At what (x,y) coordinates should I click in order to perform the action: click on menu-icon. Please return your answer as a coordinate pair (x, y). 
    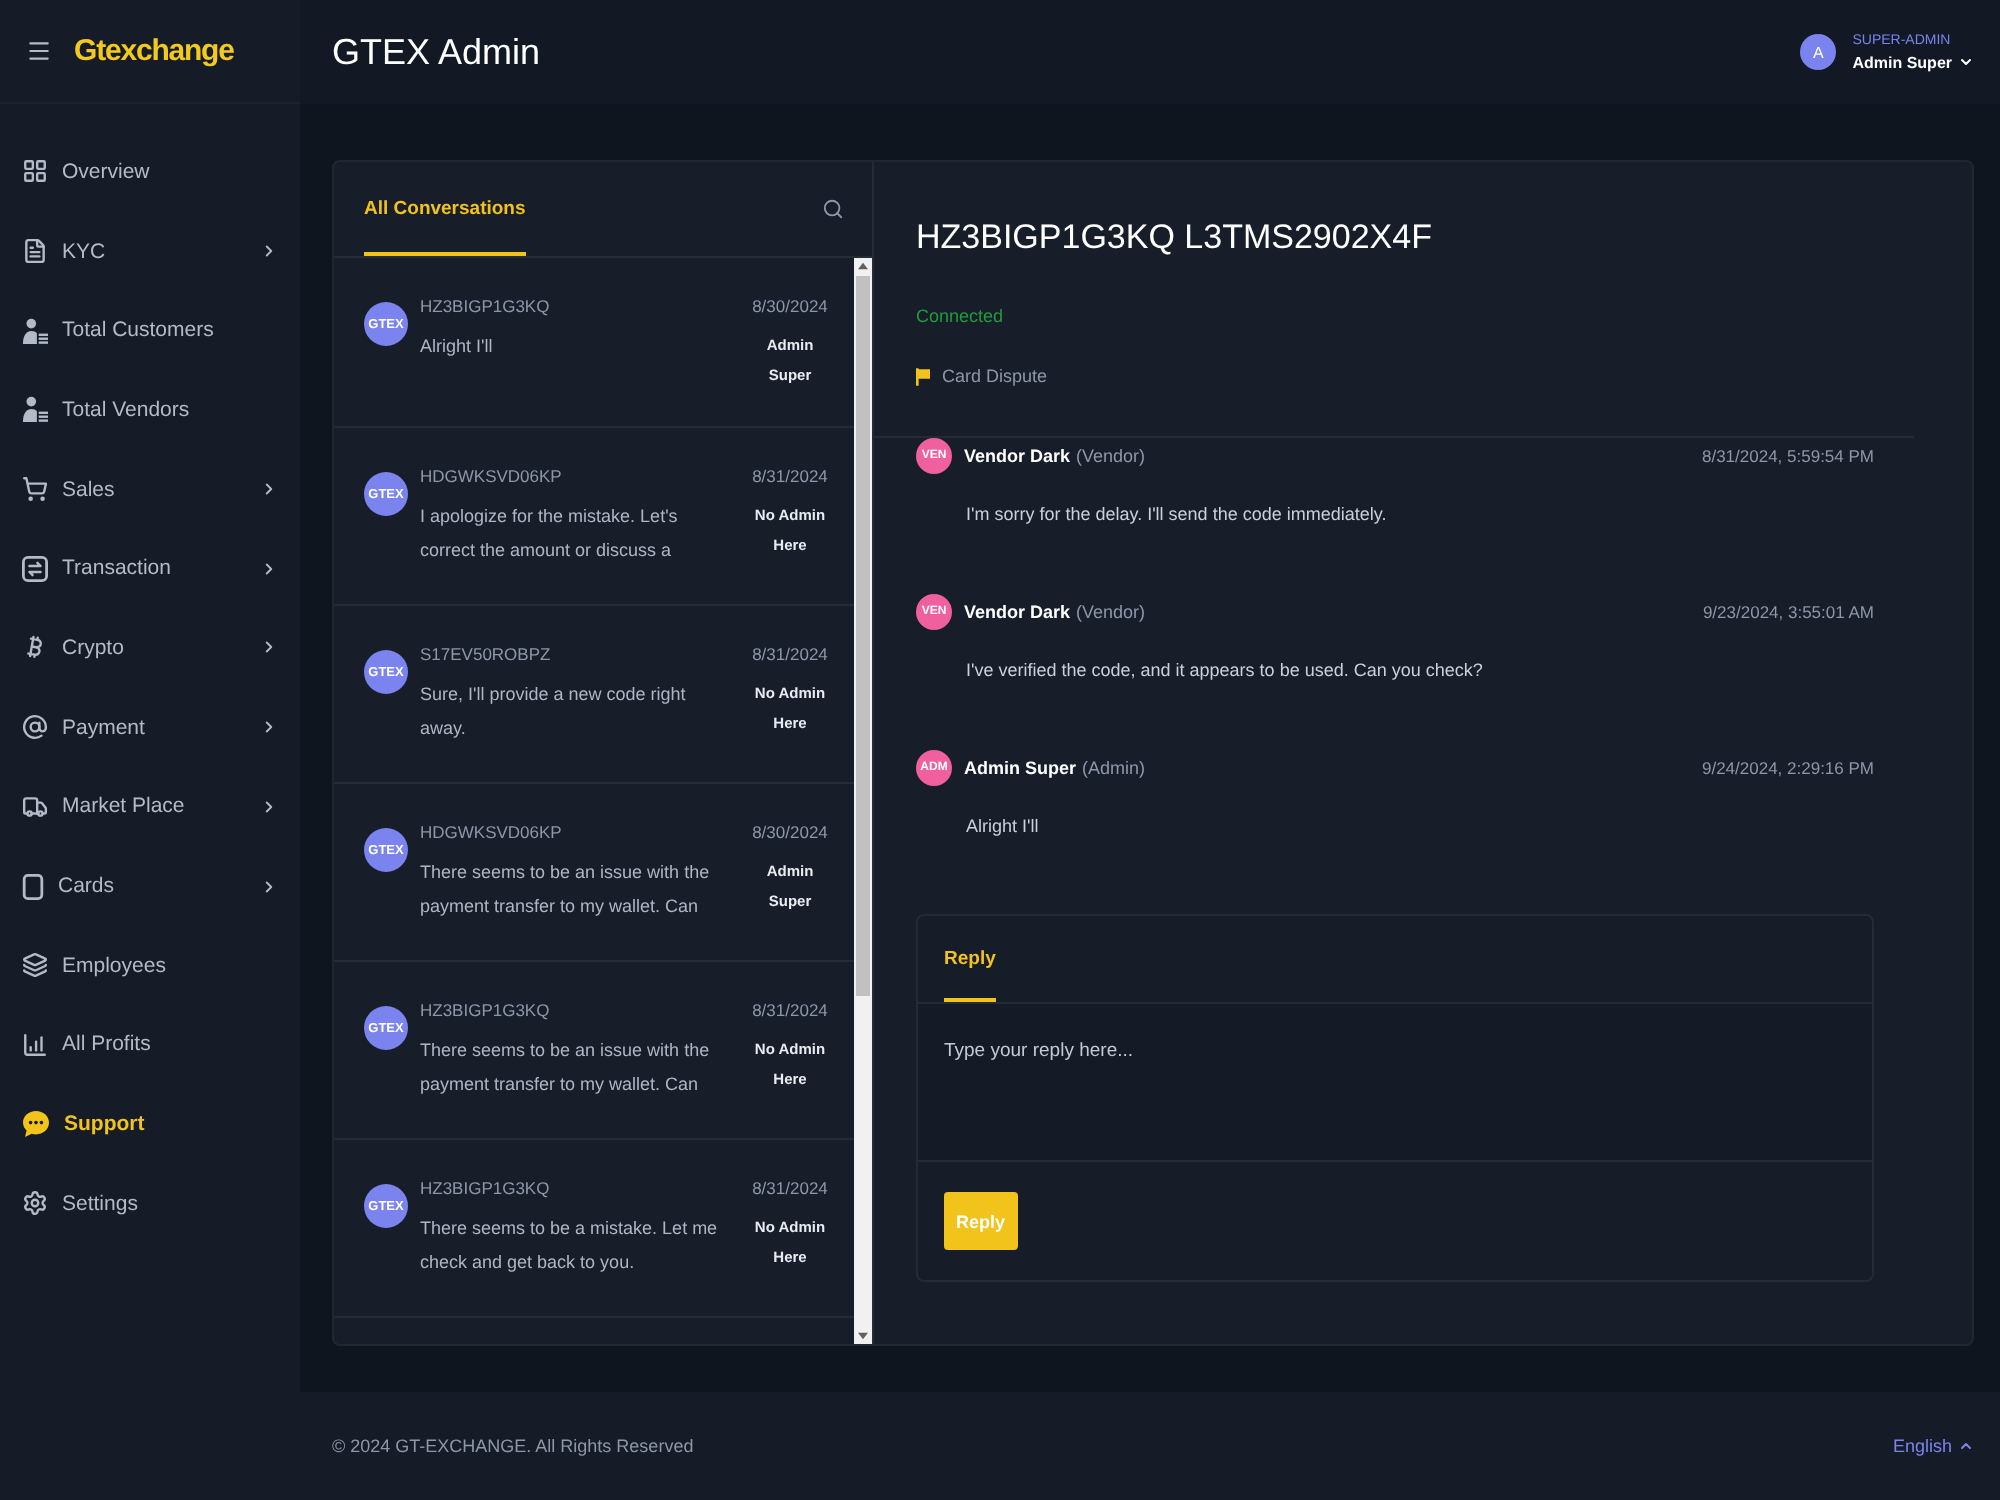
    Looking at the image, I should click on (39, 51).